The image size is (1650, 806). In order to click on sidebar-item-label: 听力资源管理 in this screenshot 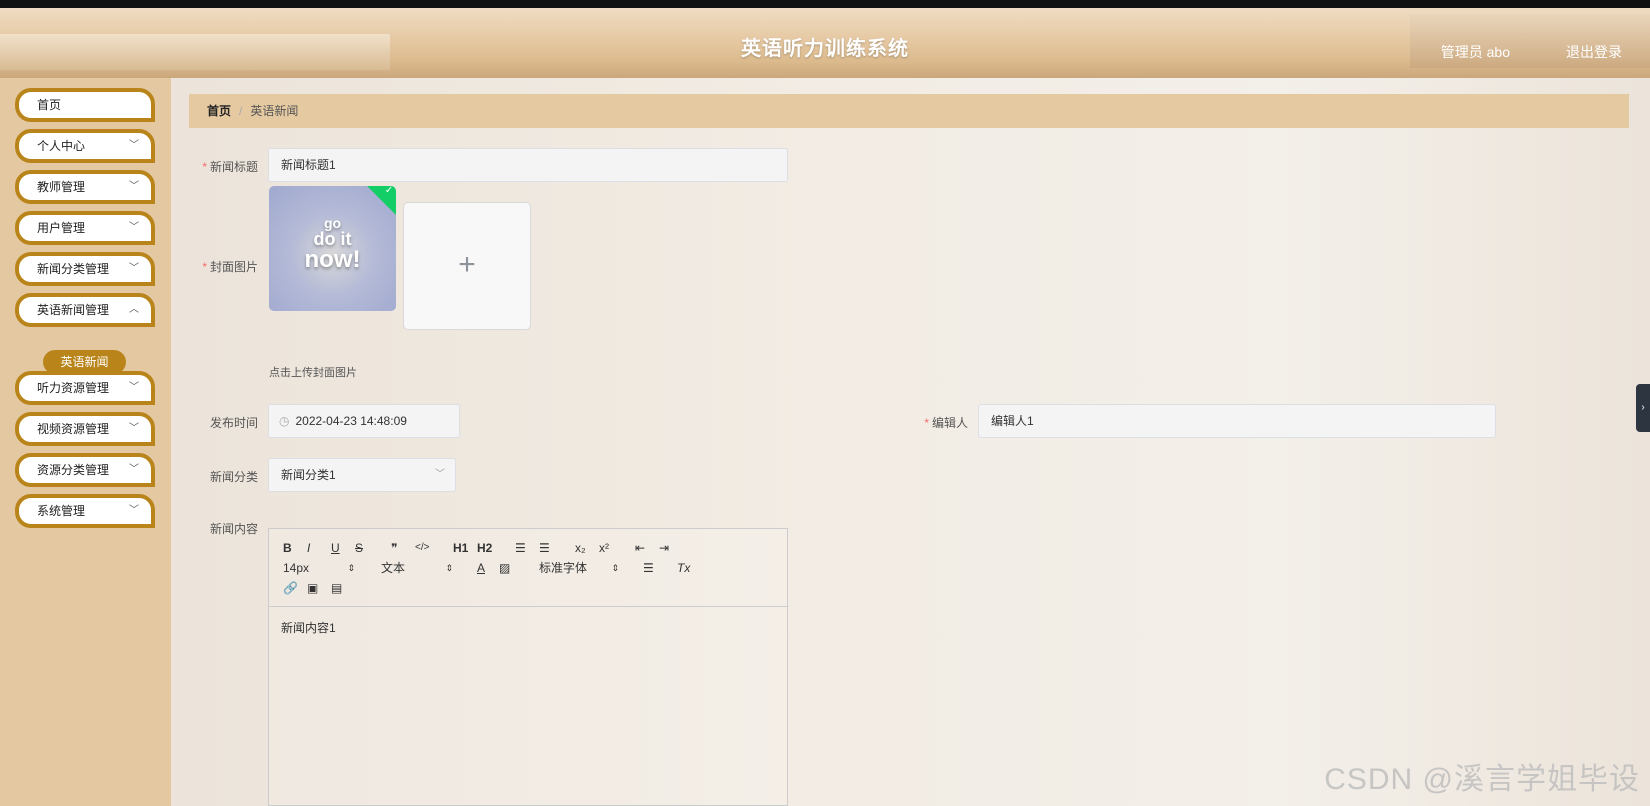, I will do `click(73, 388)`.